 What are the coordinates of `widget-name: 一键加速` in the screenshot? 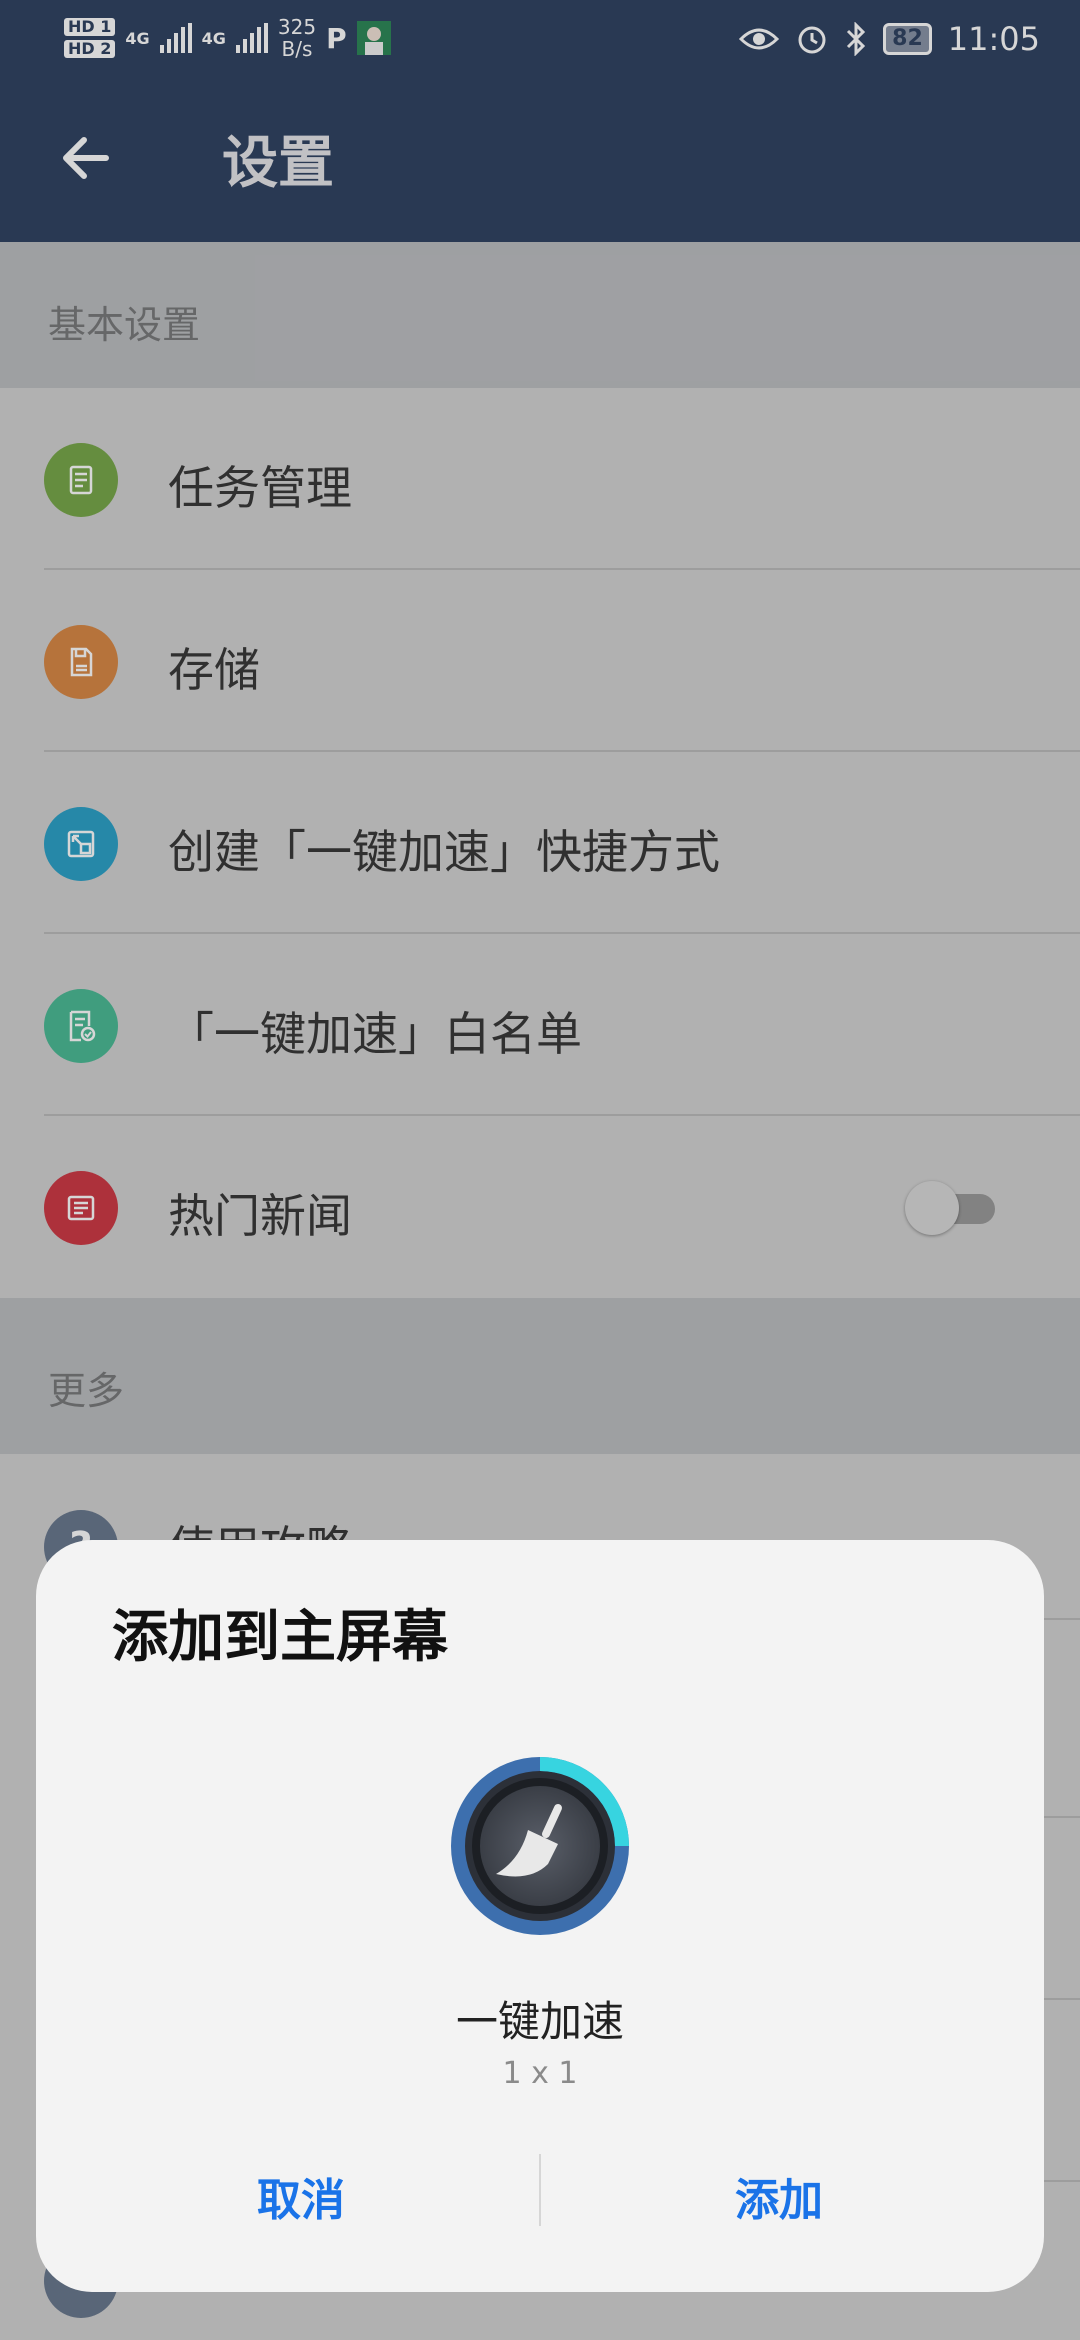 It's located at (539, 2021).